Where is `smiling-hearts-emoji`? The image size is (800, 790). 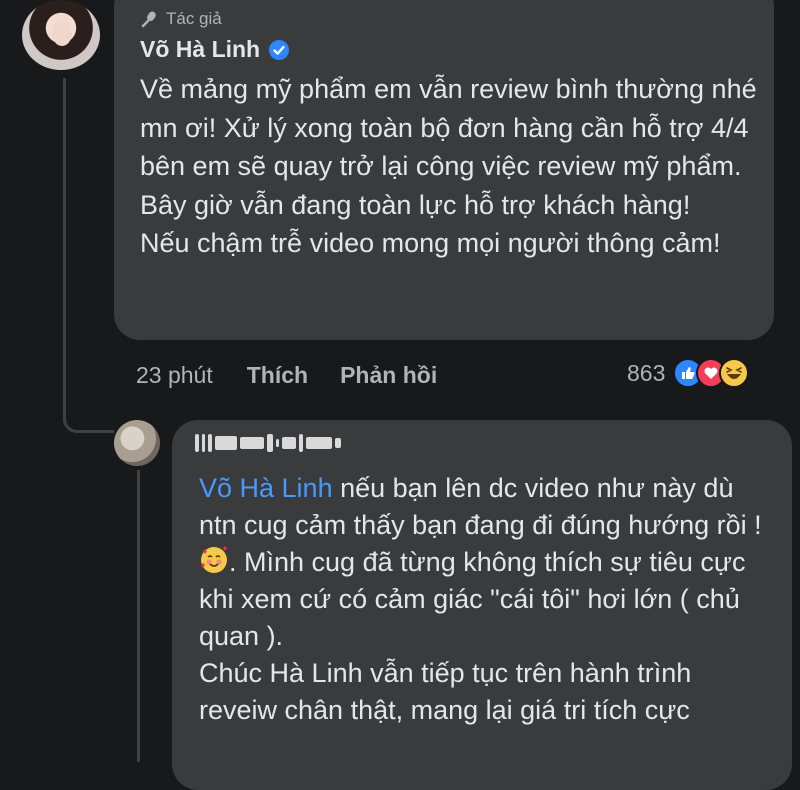
smiling-hearts-emoji is located at coordinates (214, 559).